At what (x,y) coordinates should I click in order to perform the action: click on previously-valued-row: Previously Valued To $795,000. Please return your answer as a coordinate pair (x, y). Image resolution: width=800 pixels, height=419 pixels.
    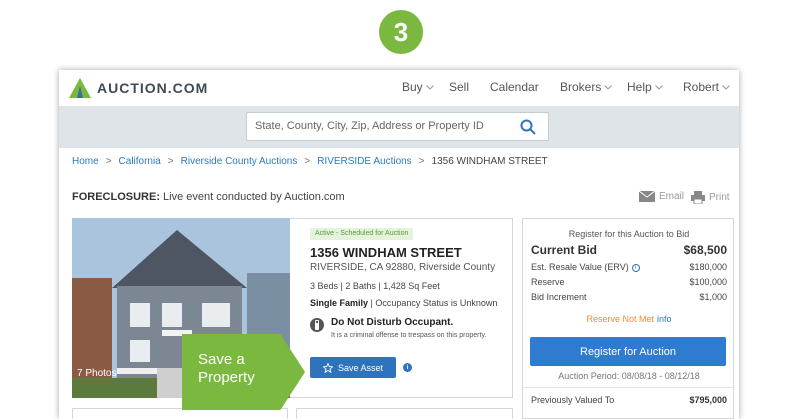
    Looking at the image, I should click on (629, 400).